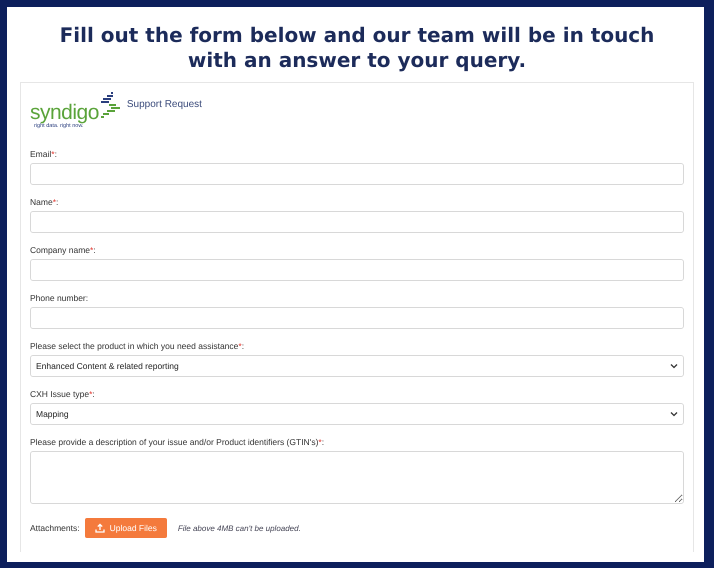  I want to click on field-label: Company name*:, so click(63, 250).